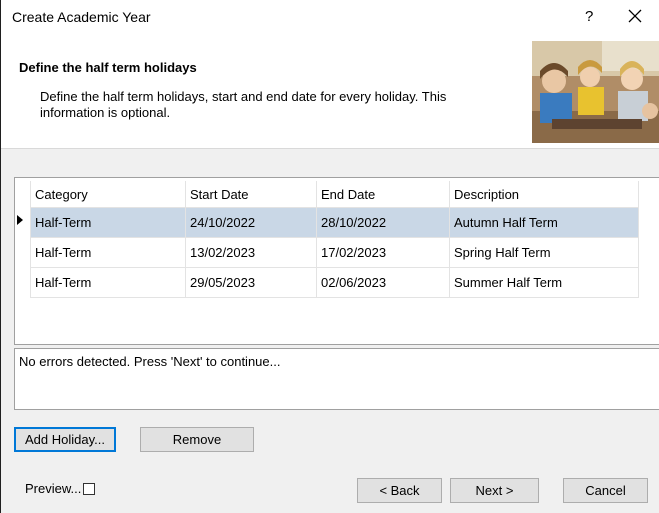  I want to click on preview-checkbox, so click(89, 488).